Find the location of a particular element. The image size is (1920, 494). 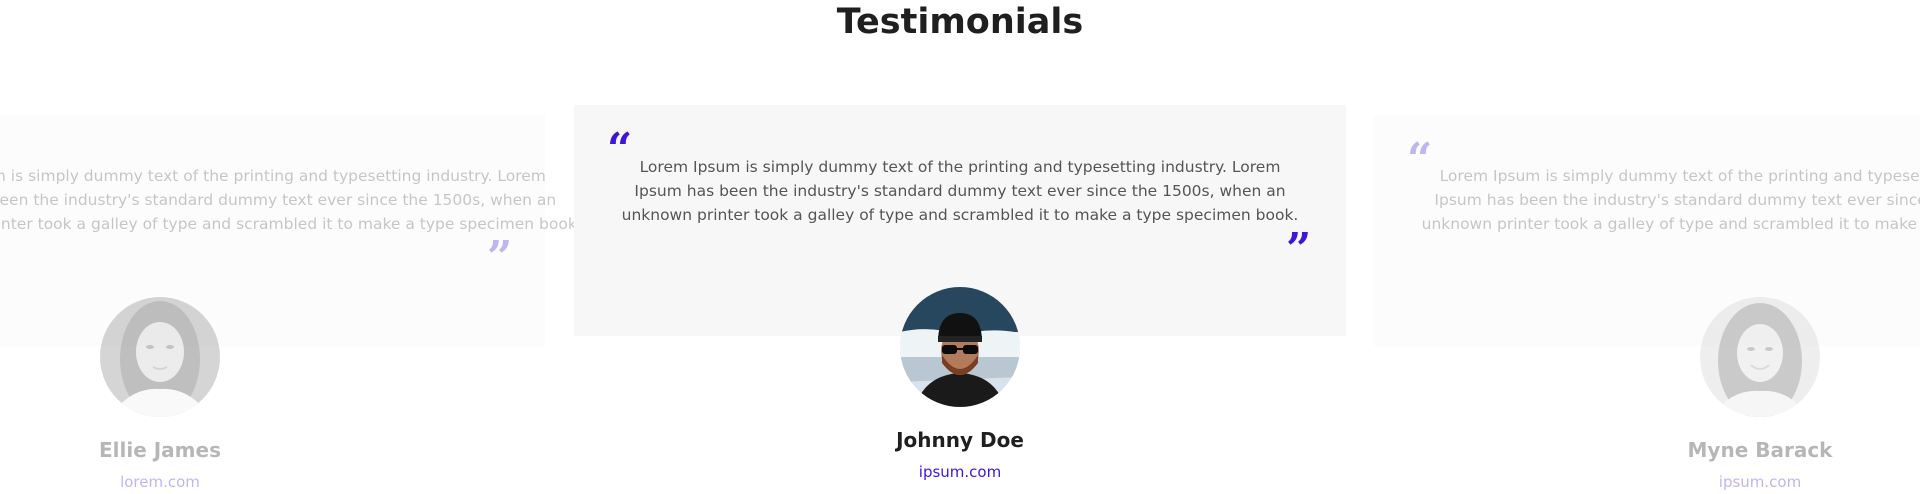

woman-smiling-photo-icon is located at coordinates (1760, 357).